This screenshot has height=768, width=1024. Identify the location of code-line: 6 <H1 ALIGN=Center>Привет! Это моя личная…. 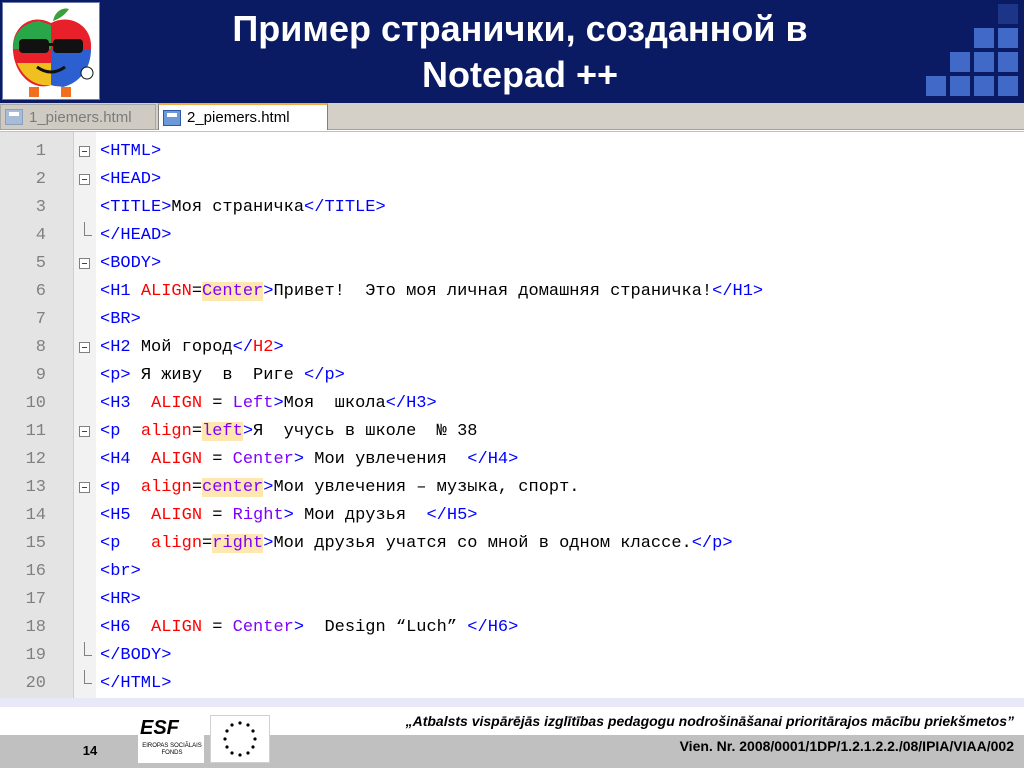
(512, 292).